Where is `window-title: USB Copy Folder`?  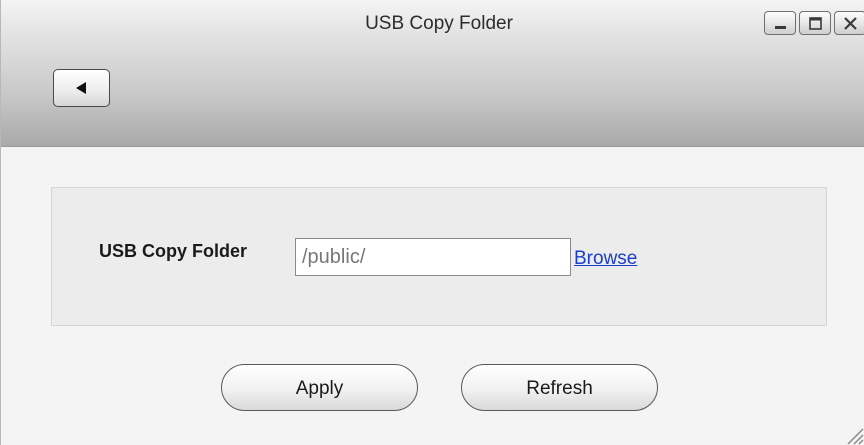
window-title: USB Copy Folder is located at coordinates (439, 23).